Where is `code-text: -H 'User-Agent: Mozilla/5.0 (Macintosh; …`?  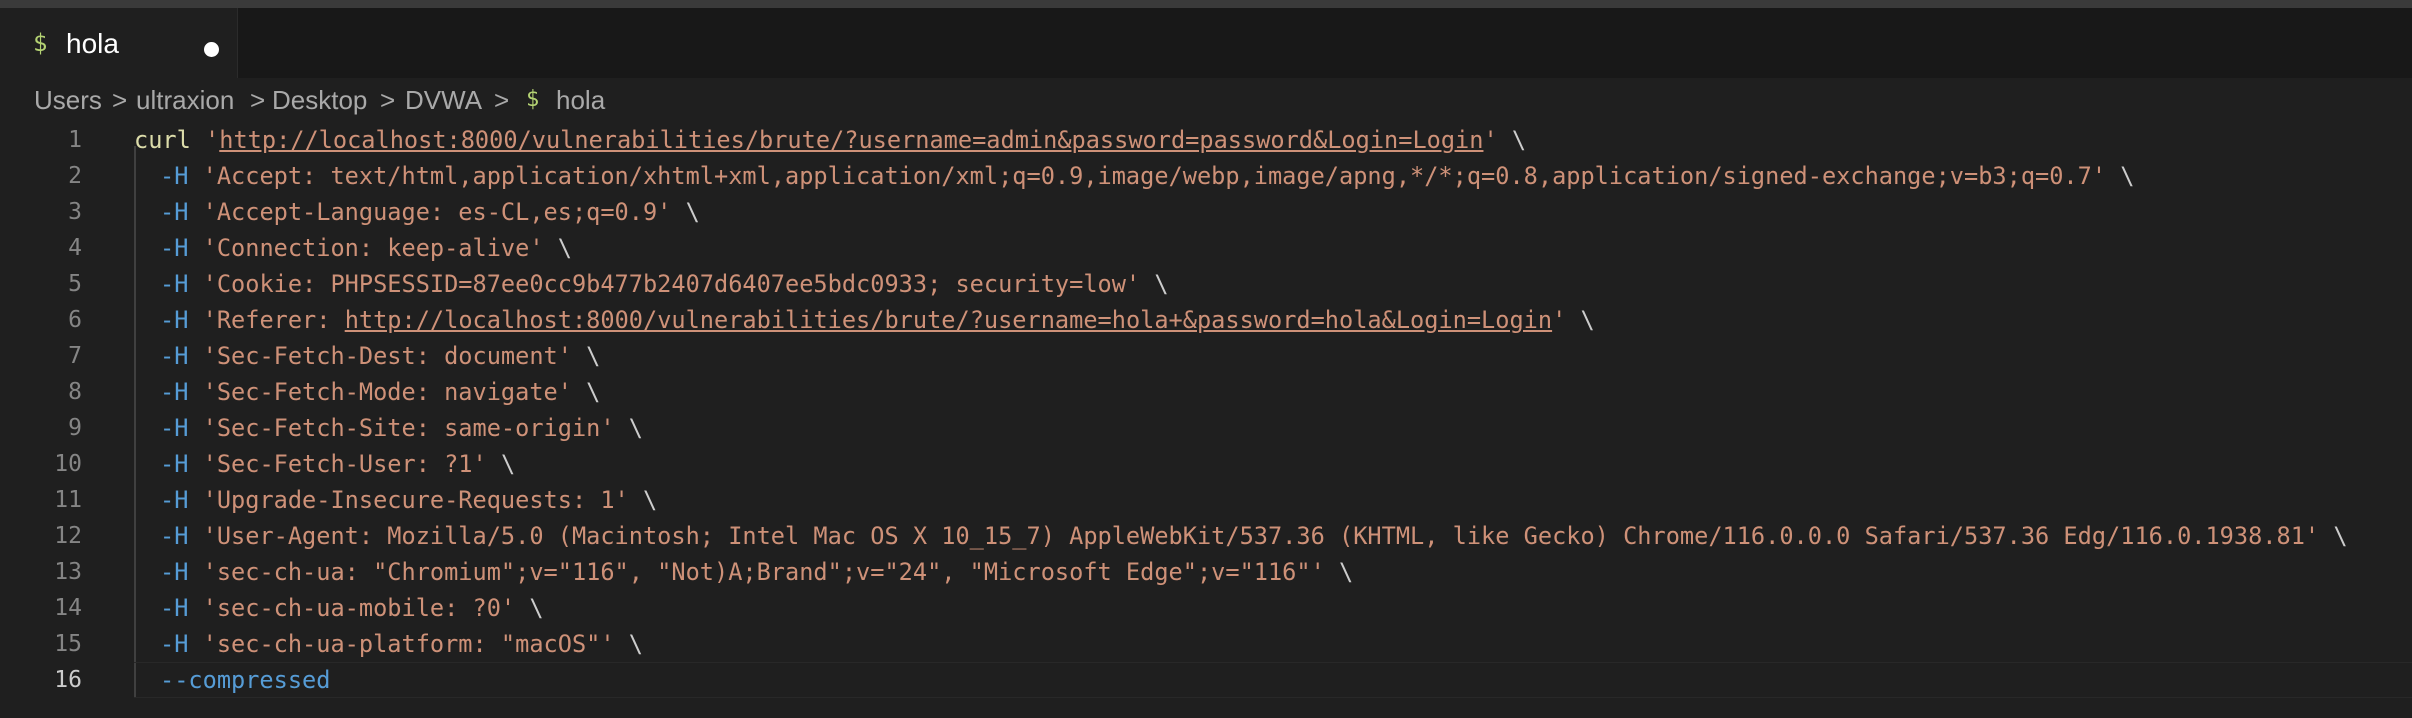
code-text: -H 'User-Agent: Mozilla/5.0 (Macintosh; … is located at coordinates (1254, 536).